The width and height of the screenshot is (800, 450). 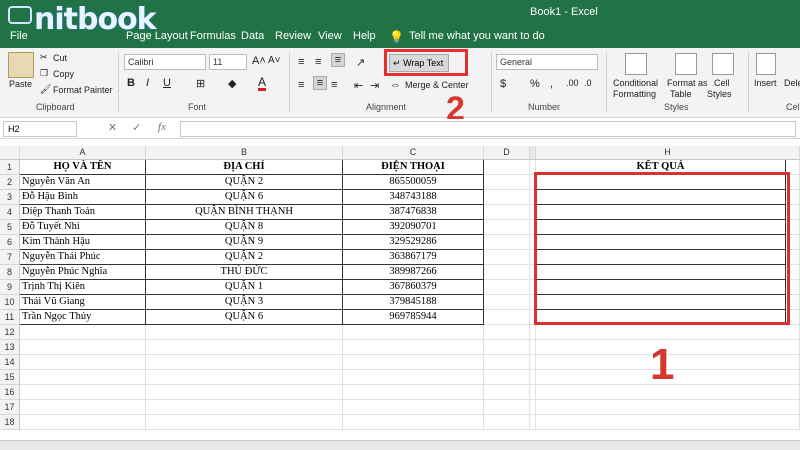 I want to click on paste-icon, so click(x=21, y=65).